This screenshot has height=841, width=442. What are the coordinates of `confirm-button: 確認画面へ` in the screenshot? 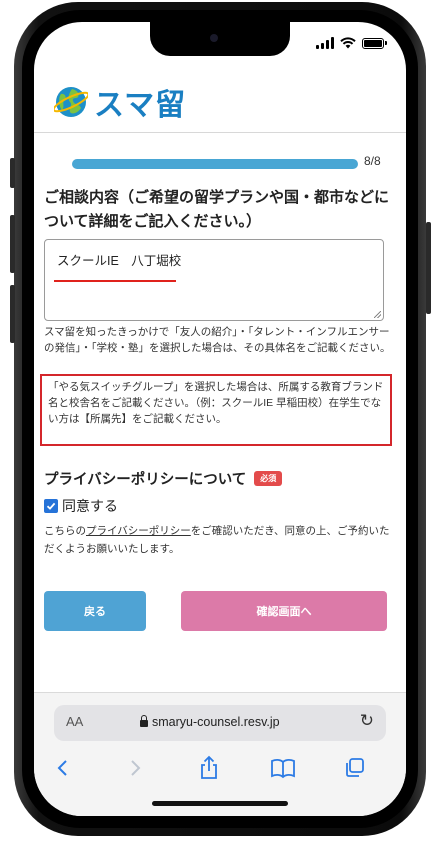 It's located at (284, 611).